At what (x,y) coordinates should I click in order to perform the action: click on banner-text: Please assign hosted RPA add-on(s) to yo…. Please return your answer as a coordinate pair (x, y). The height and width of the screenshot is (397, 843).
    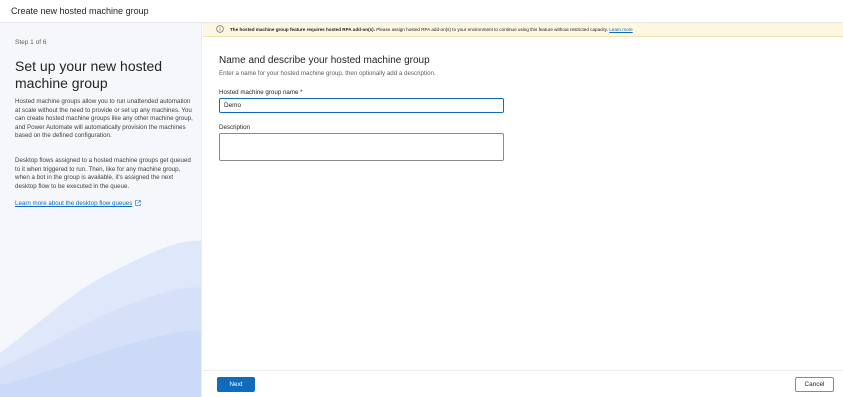
    Looking at the image, I should click on (491, 29).